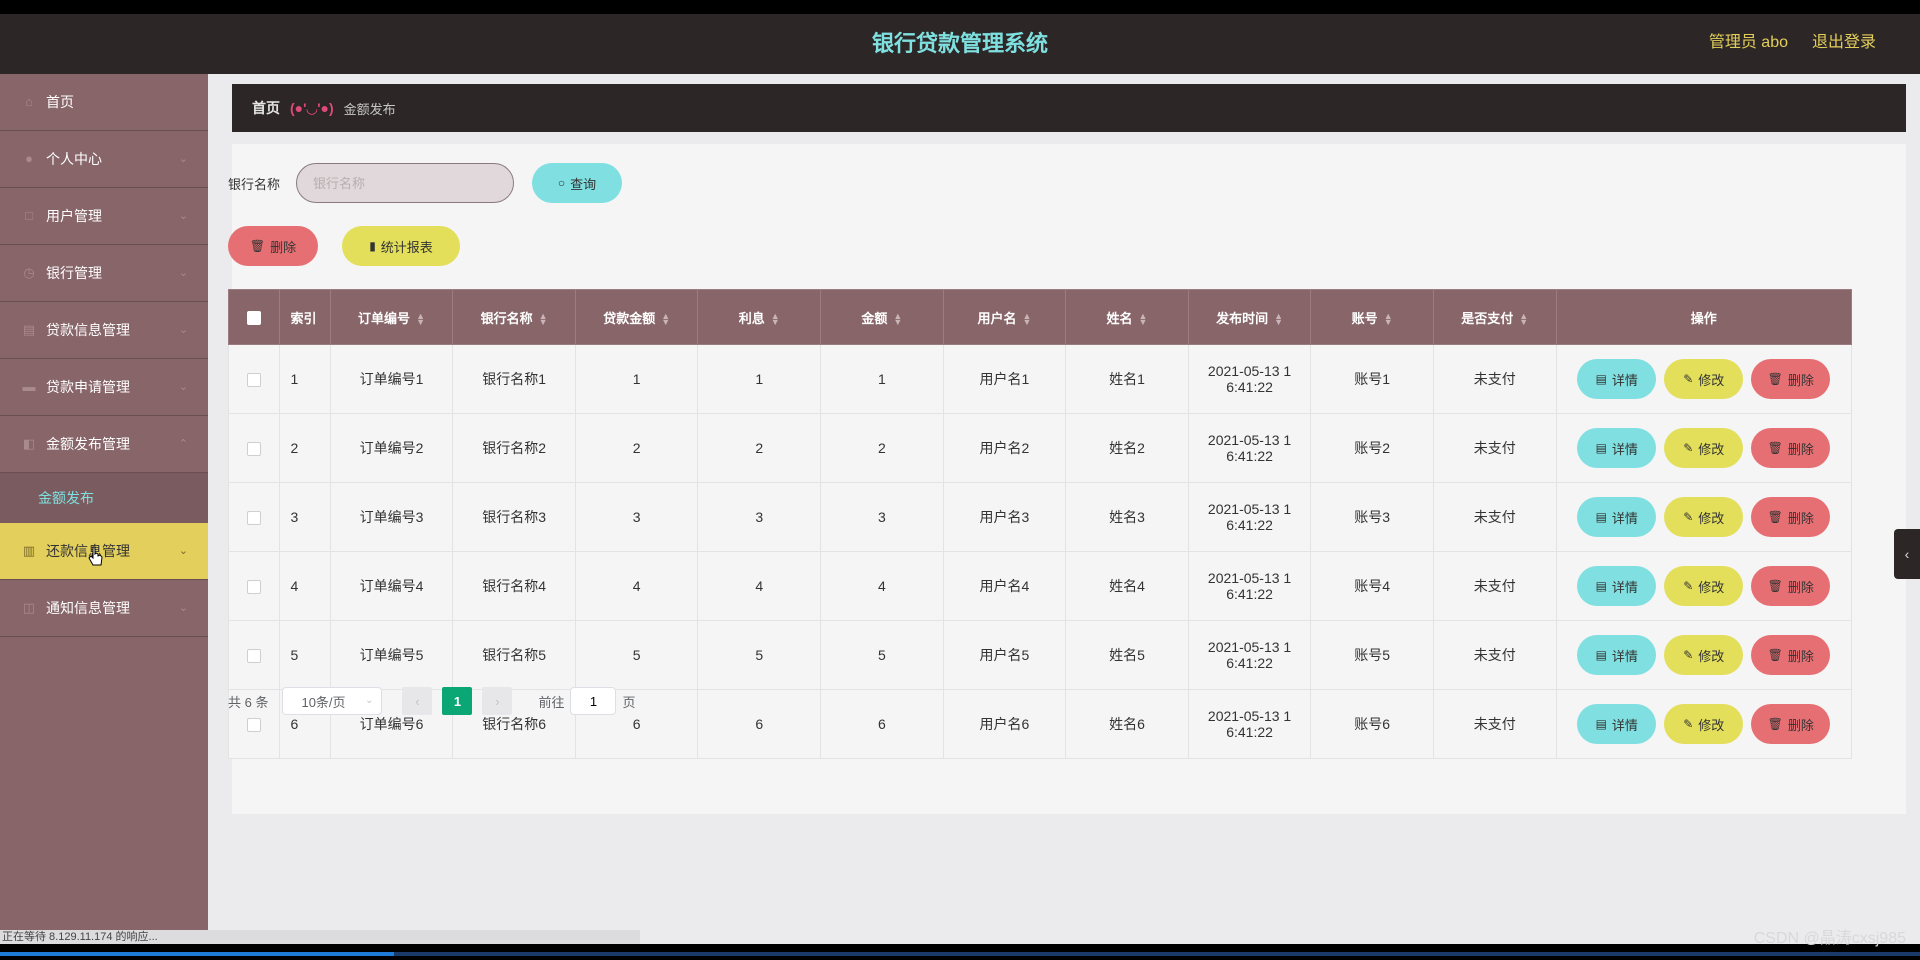  I want to click on batch-delete-button: 🗑 删除, so click(273, 246).